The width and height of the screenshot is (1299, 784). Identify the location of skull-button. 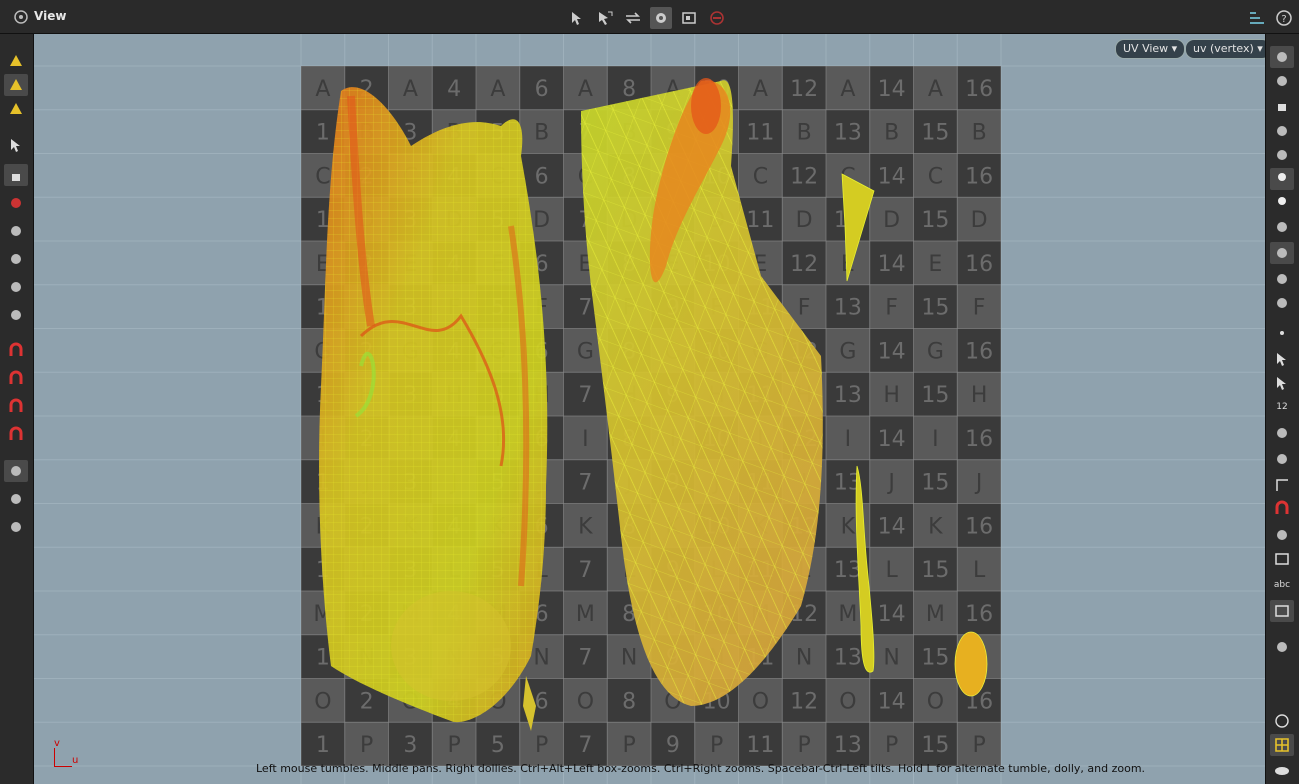
(1282, 227).